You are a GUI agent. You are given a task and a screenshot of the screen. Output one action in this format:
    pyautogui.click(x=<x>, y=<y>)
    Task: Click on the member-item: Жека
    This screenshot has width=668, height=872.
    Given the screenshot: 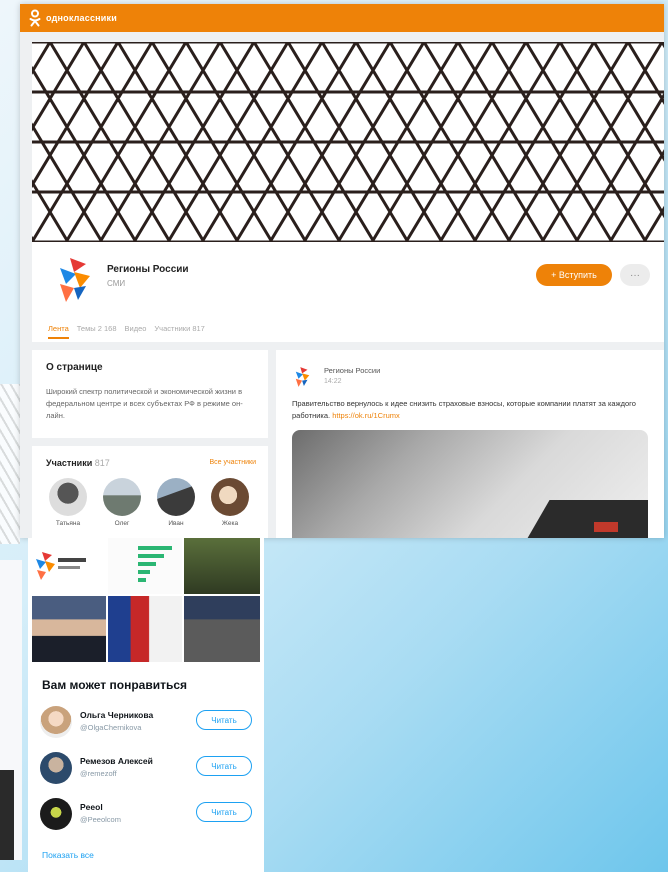 What is the action you would take?
    pyautogui.click(x=230, y=502)
    